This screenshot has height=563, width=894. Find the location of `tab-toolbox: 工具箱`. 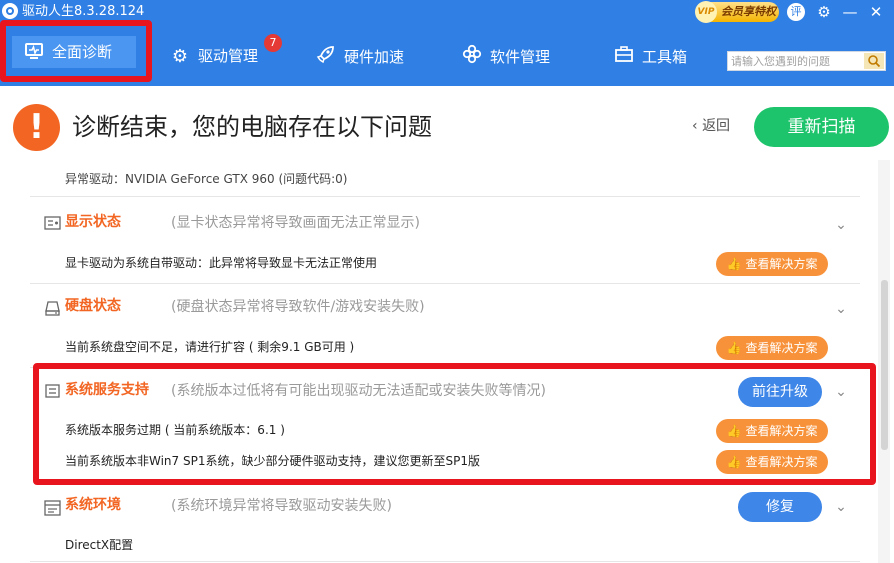

tab-toolbox: 工具箱 is located at coordinates (649, 56).